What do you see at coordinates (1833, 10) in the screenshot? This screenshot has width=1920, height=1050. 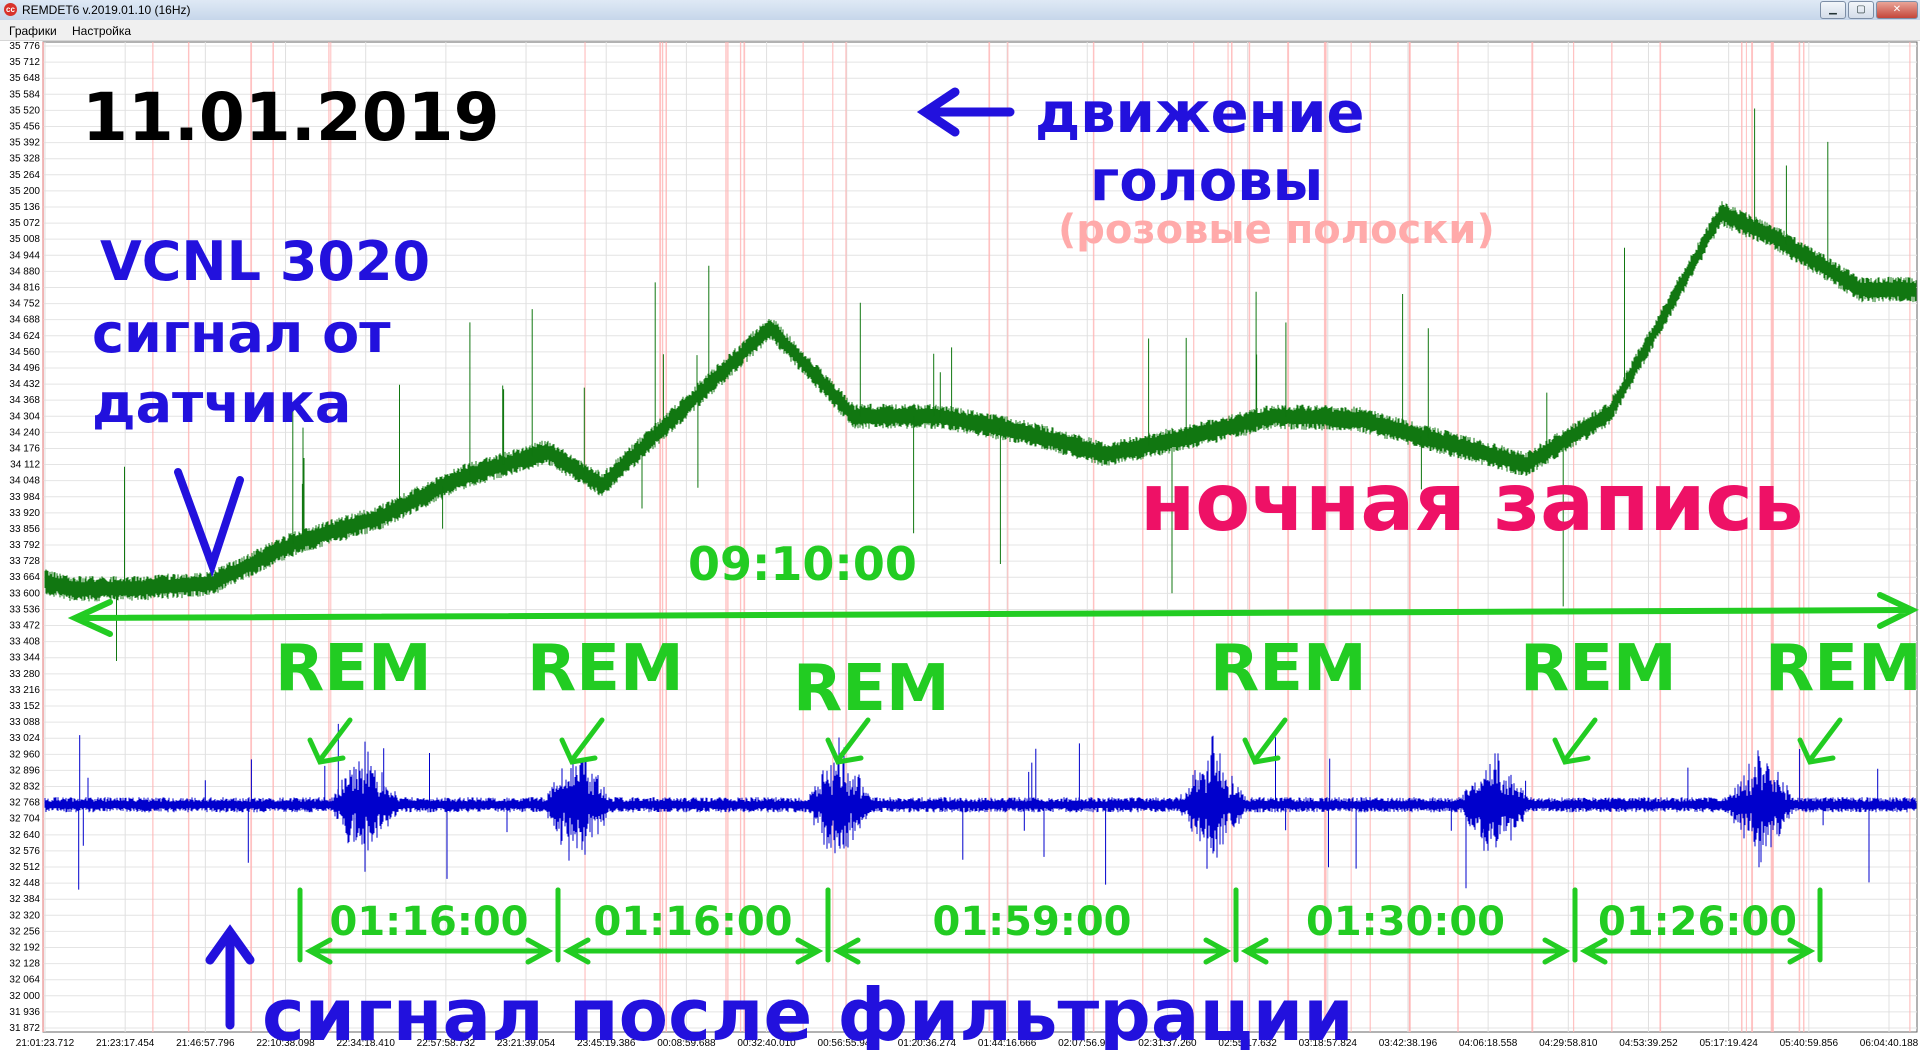 I see `minimize-icon: ▁` at bounding box center [1833, 10].